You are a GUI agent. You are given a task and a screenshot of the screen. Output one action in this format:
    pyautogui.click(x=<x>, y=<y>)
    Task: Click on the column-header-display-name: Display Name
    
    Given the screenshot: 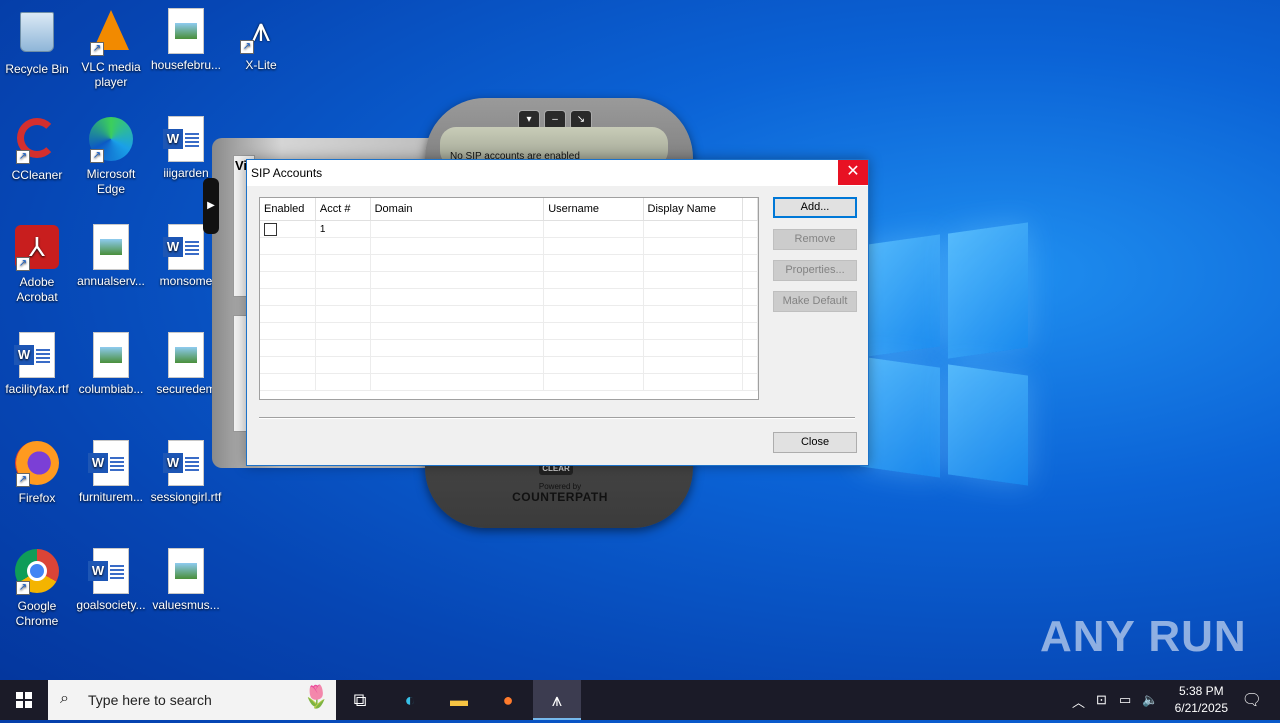 What is the action you would take?
    pyautogui.click(x=693, y=209)
    